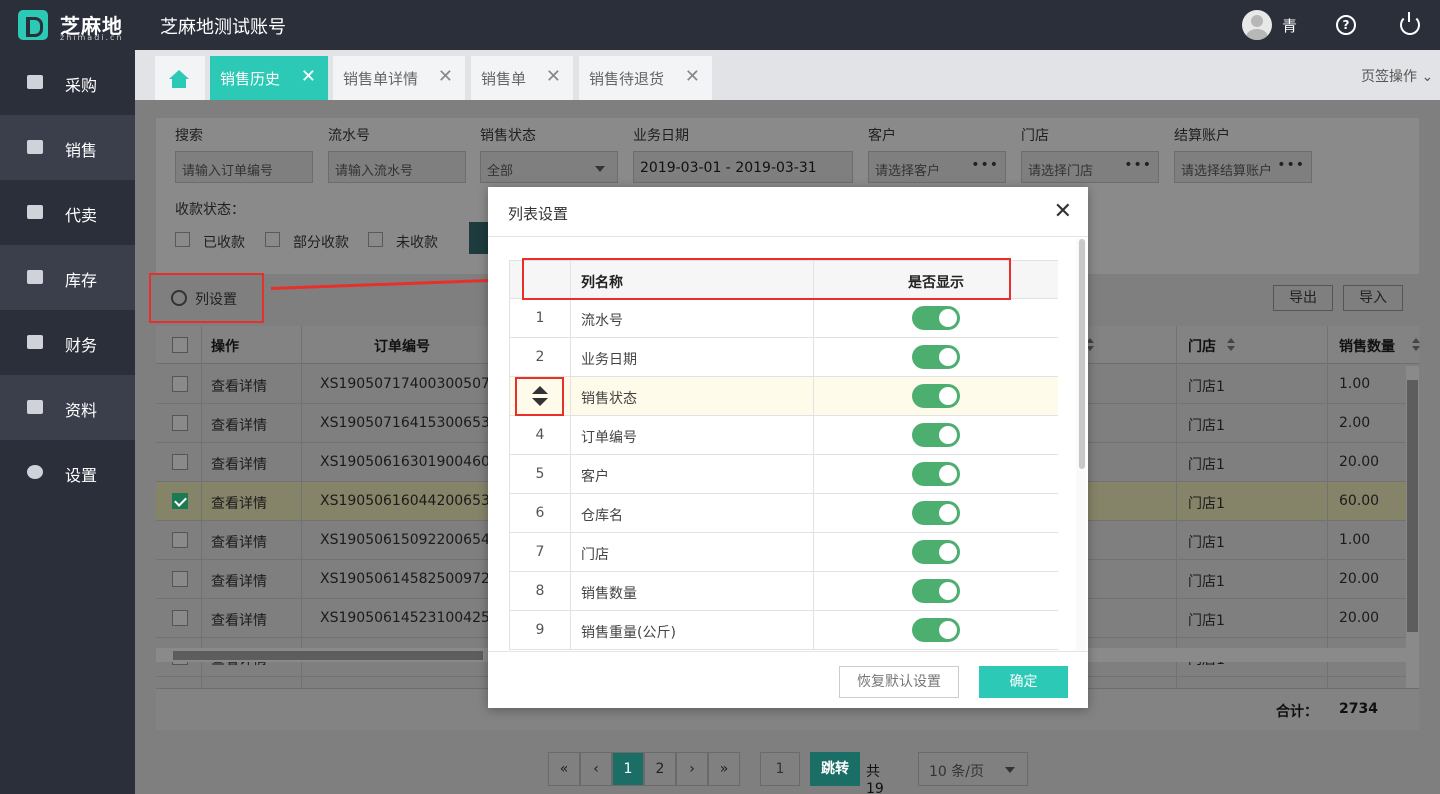 This screenshot has height=794, width=1440. What do you see at coordinates (1410, 23) in the screenshot?
I see `power-icon` at bounding box center [1410, 23].